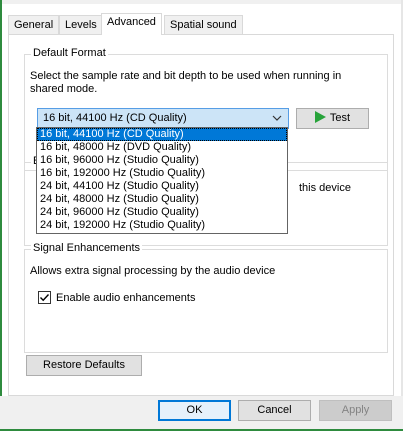 The image size is (403, 431). What do you see at coordinates (125, 298) in the screenshot?
I see `enable-enhancements-label: Enable audio enhancements` at bounding box center [125, 298].